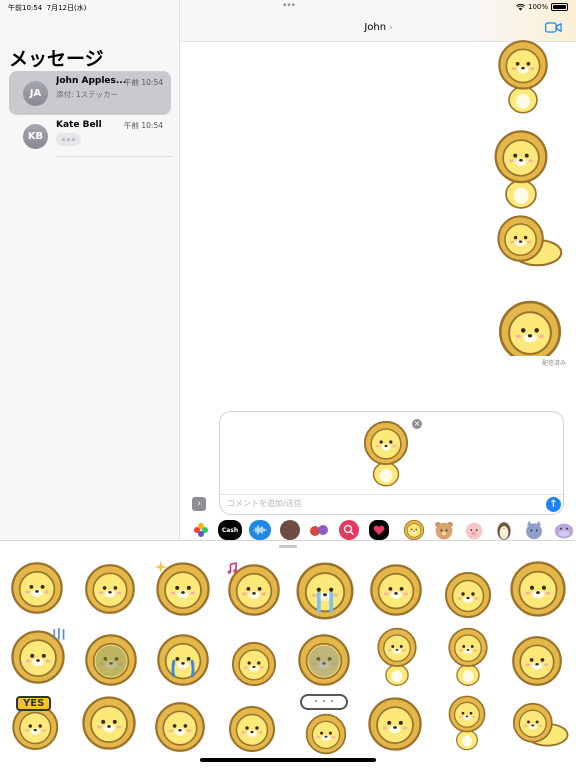 The height and width of the screenshot is (768, 576). What do you see at coordinates (564, 530) in the screenshot?
I see `hippo-sticker-app-icon` at bounding box center [564, 530].